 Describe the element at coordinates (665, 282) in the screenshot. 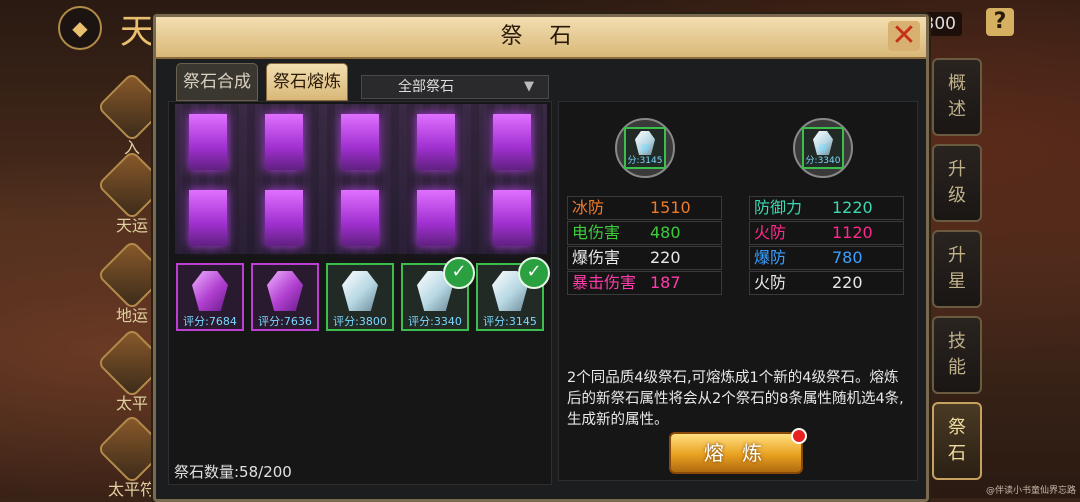

I see `attr-value: 187` at that location.